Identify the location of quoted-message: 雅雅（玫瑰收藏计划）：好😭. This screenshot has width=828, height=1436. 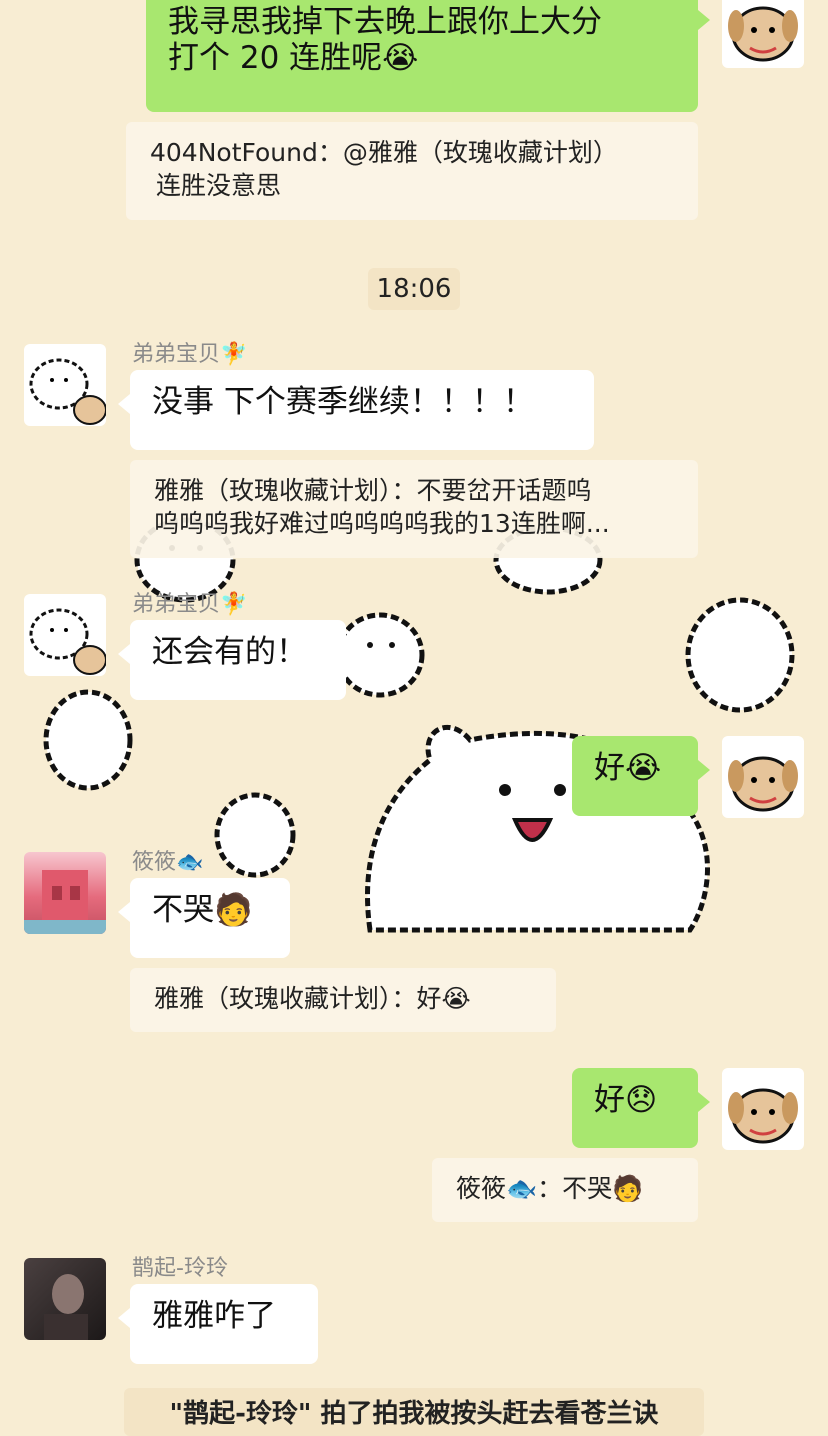
(343, 1000).